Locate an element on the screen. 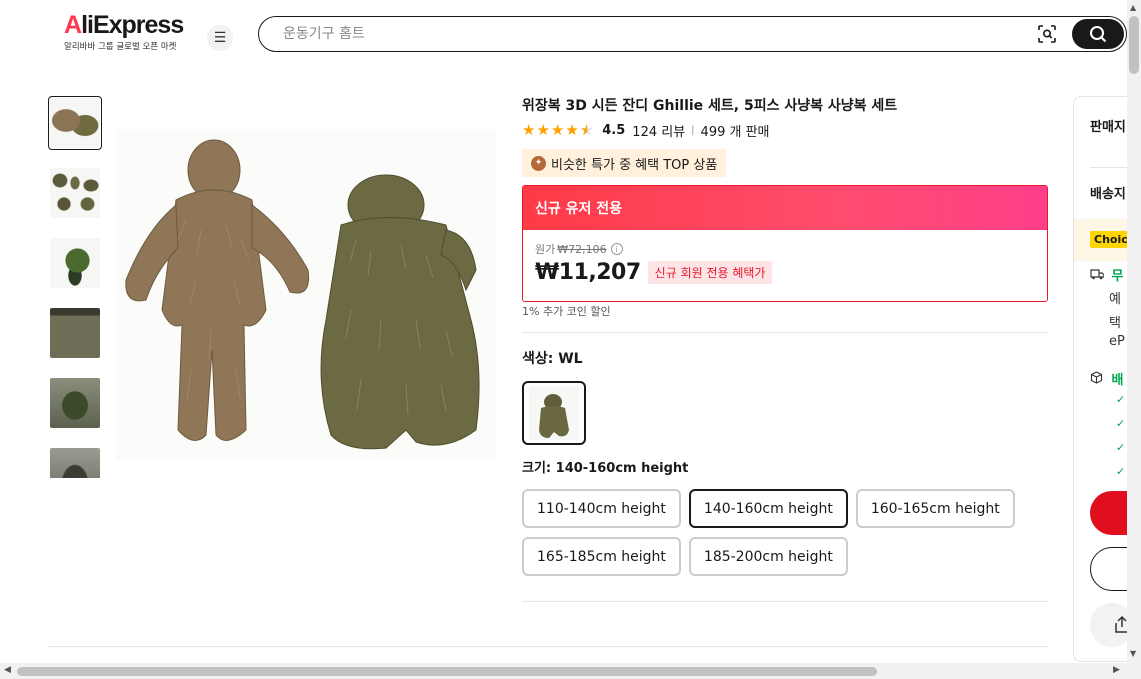  box-icon is located at coordinates (1096, 377).